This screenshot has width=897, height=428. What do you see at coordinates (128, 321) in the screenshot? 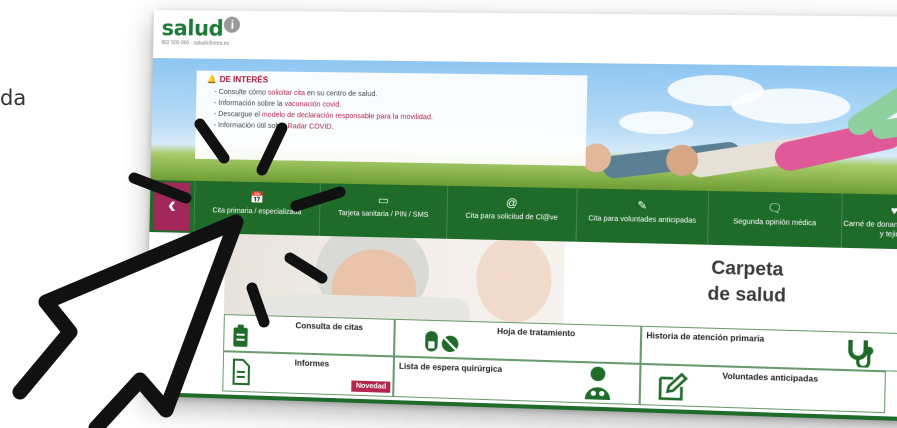
I see `arrow-cursor-icon` at bounding box center [128, 321].